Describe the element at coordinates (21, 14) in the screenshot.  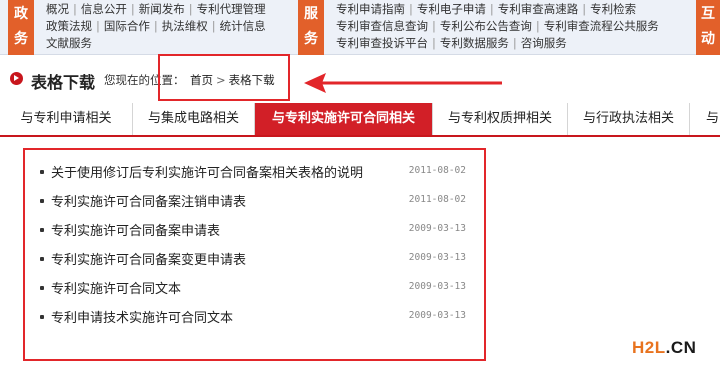
I see `nav-category-char: 政` at that location.